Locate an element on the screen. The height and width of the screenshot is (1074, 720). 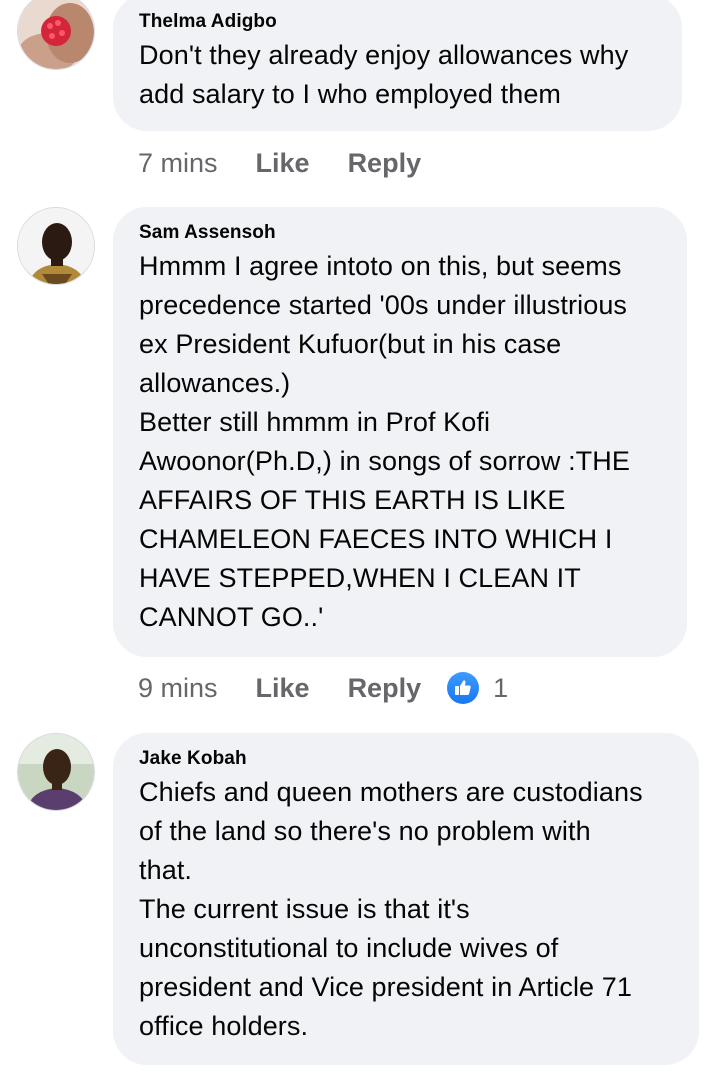
comment-timestamp: 7 mins is located at coordinates (178, 163).